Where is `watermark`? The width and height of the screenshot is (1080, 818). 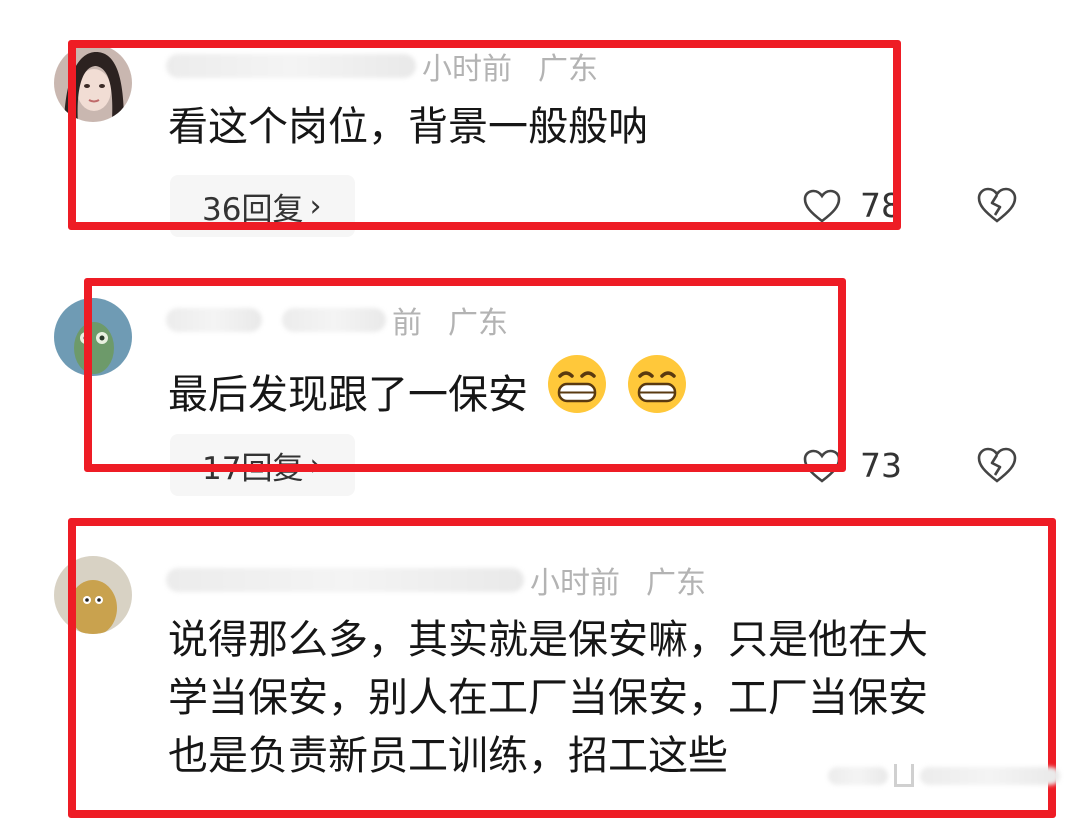
watermark is located at coordinates (947, 775).